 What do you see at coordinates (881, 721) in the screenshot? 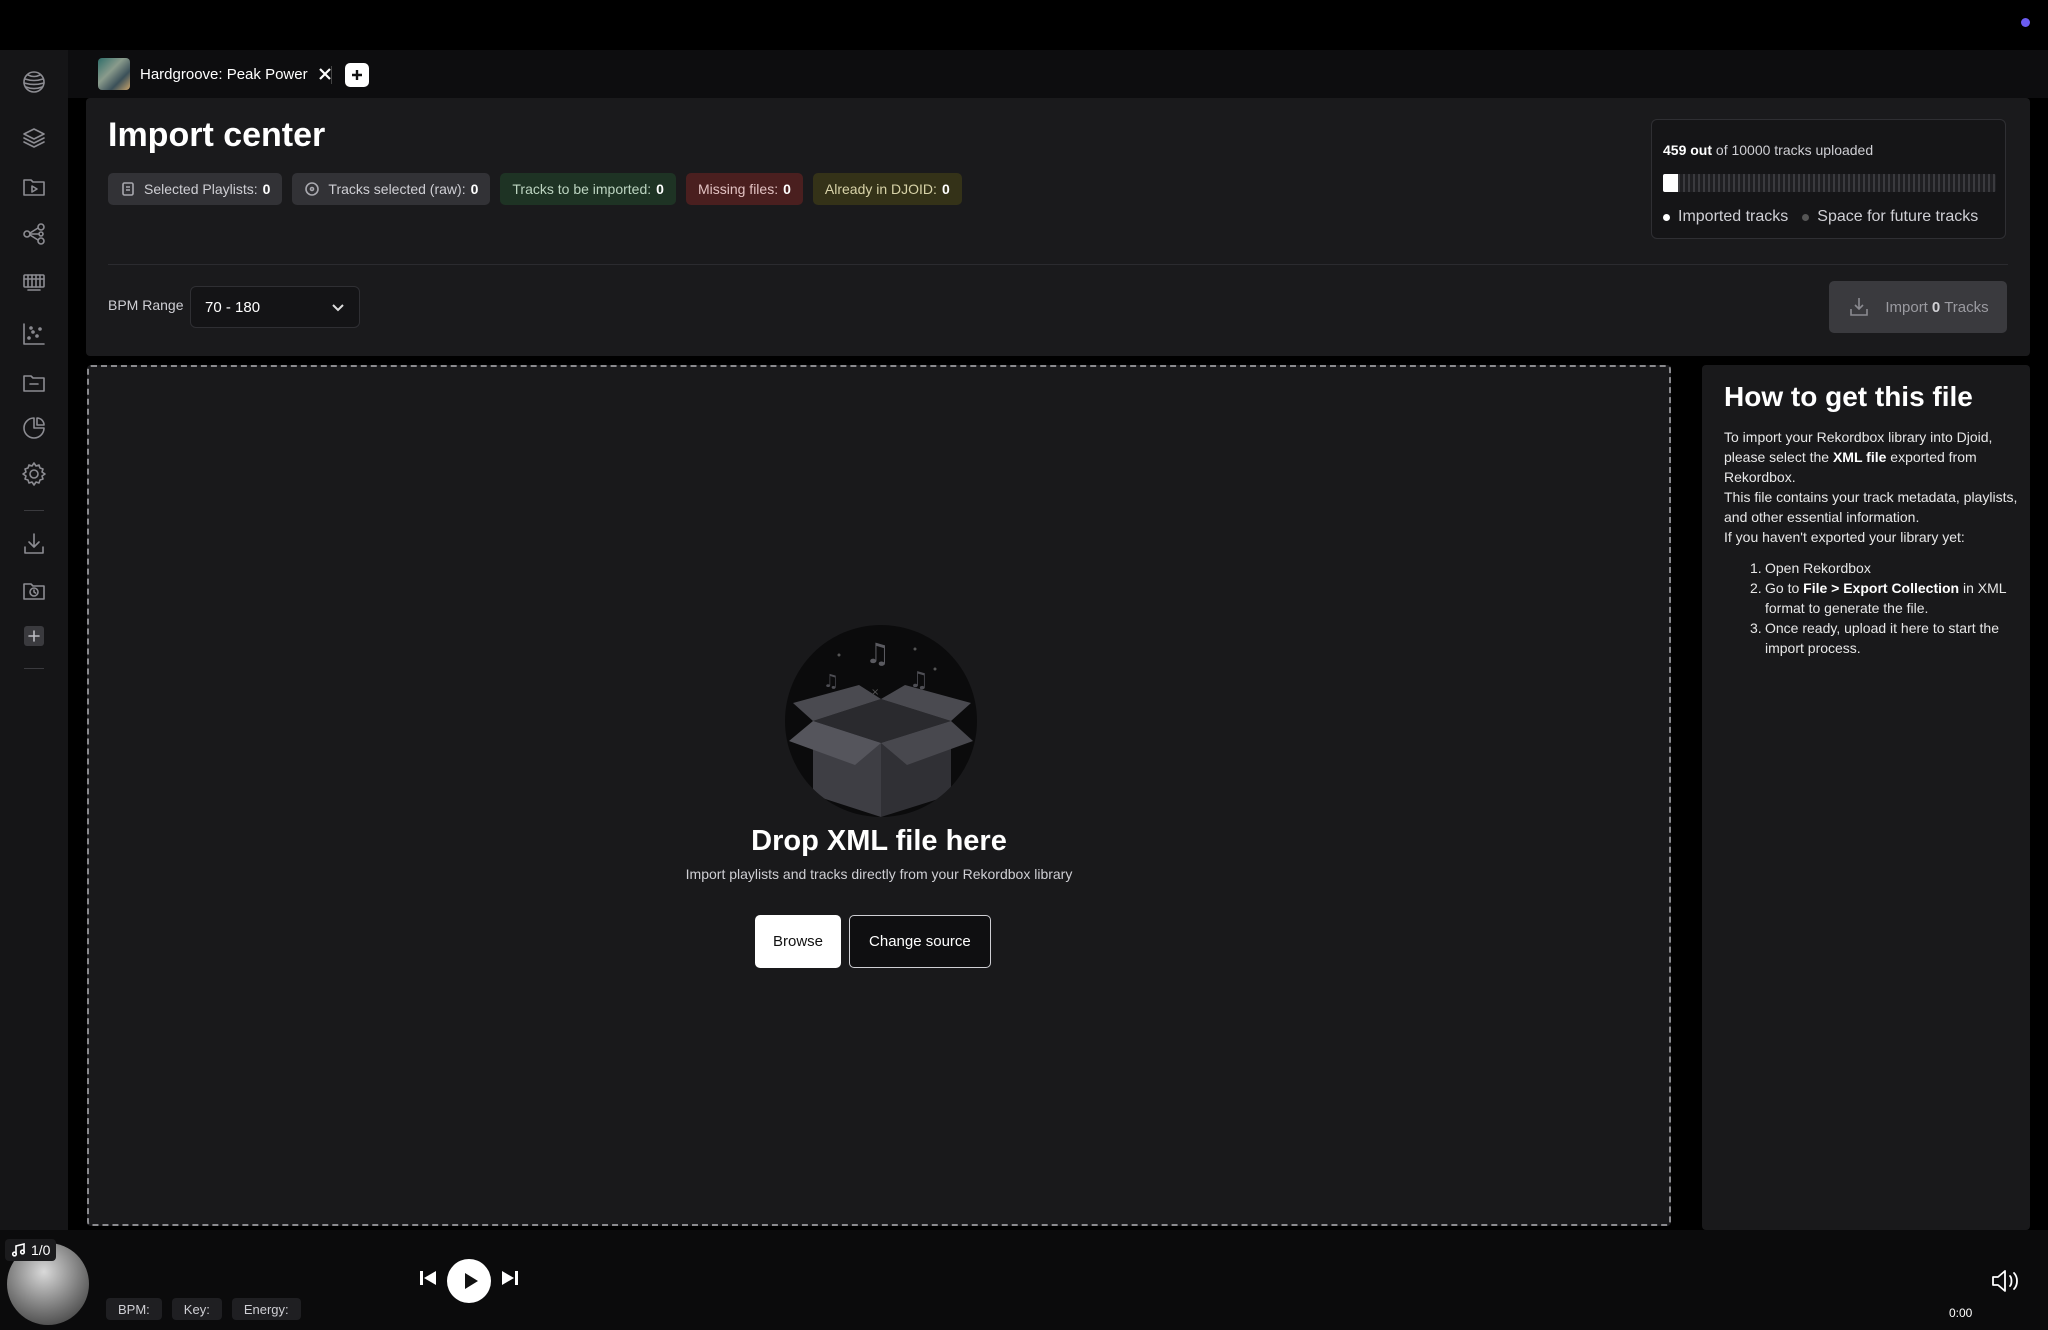
I see `open-box-illustration: ♫ ♫ ♫ ×` at bounding box center [881, 721].